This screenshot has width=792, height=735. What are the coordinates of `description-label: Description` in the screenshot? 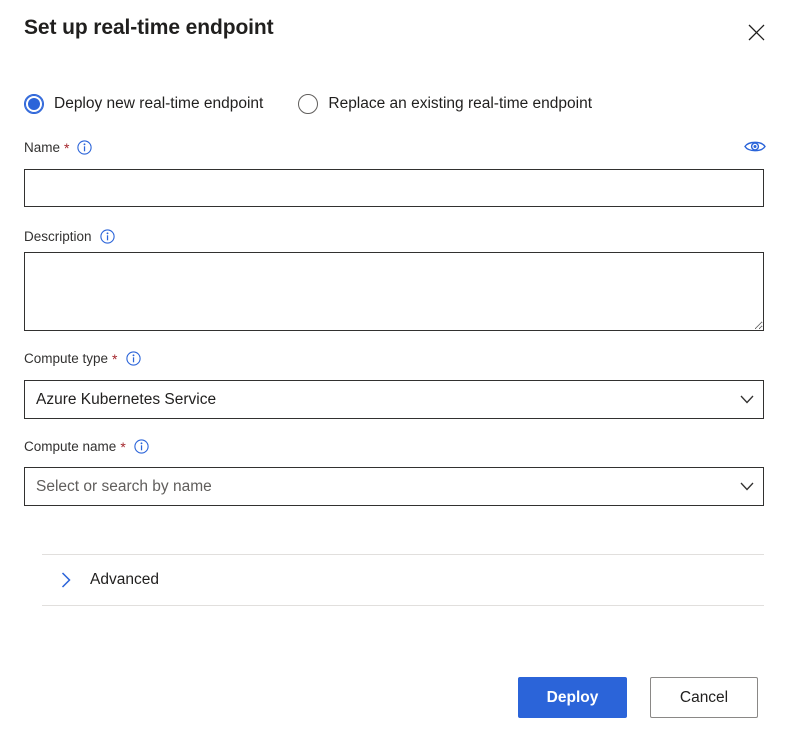 It's located at (58, 236).